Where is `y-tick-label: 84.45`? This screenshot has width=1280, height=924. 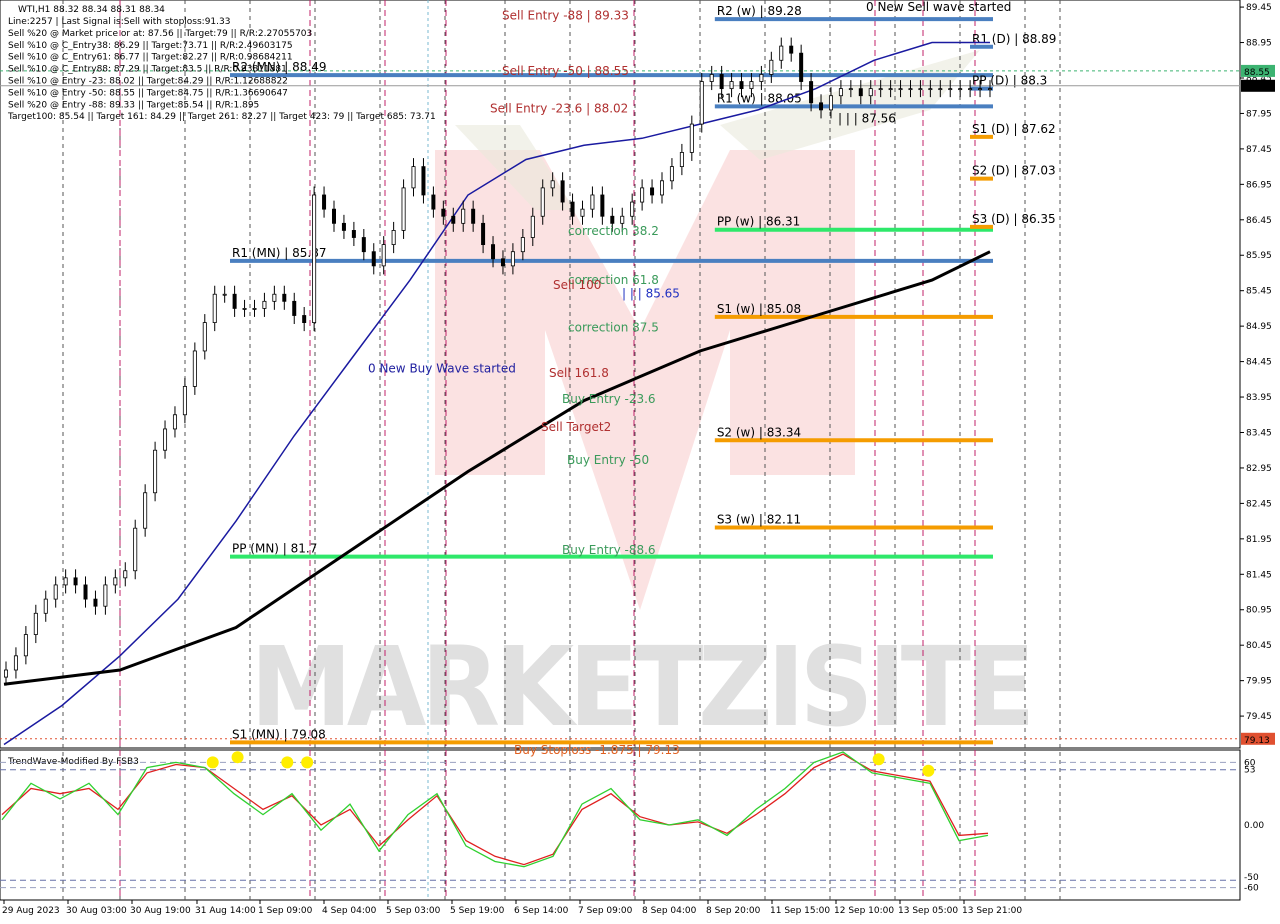 y-tick-label: 84.45 is located at coordinates (1259, 363).